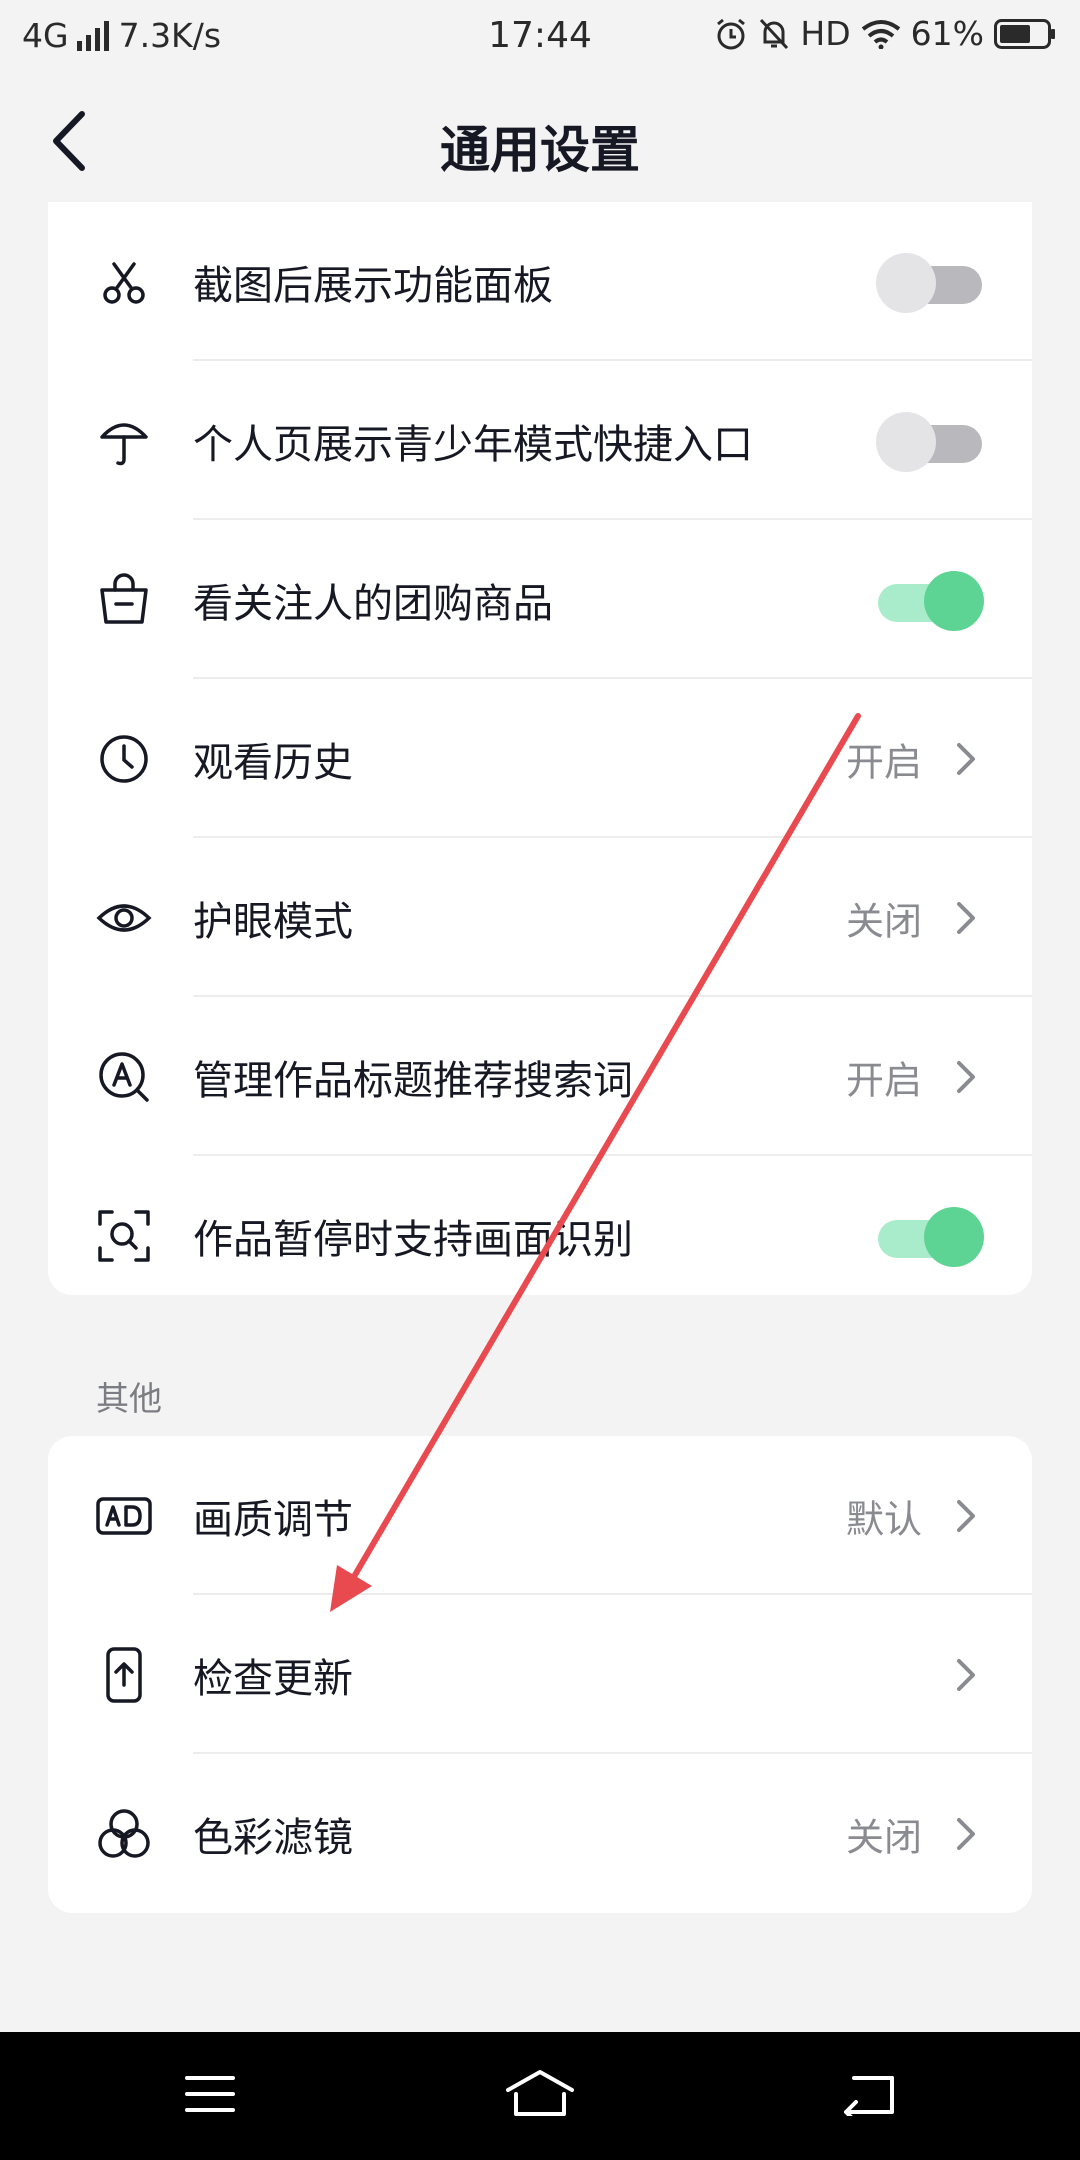 This screenshot has width=1080, height=2160. What do you see at coordinates (540, 1515) in the screenshot?
I see `setting-row-video-quality: 画质调节 默认` at bounding box center [540, 1515].